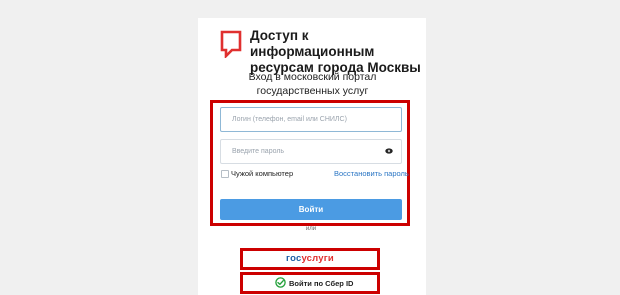 This screenshot has height=295, width=620. Describe the element at coordinates (225, 174) in the screenshot. I see `foreign-computer-checkbox` at that location.